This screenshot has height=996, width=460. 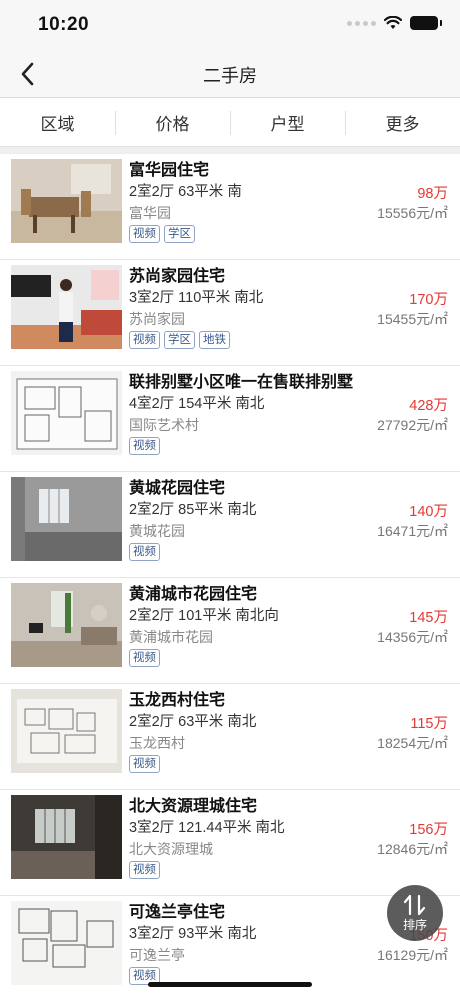 I want to click on sort-arrows-icon, so click(x=414, y=904).